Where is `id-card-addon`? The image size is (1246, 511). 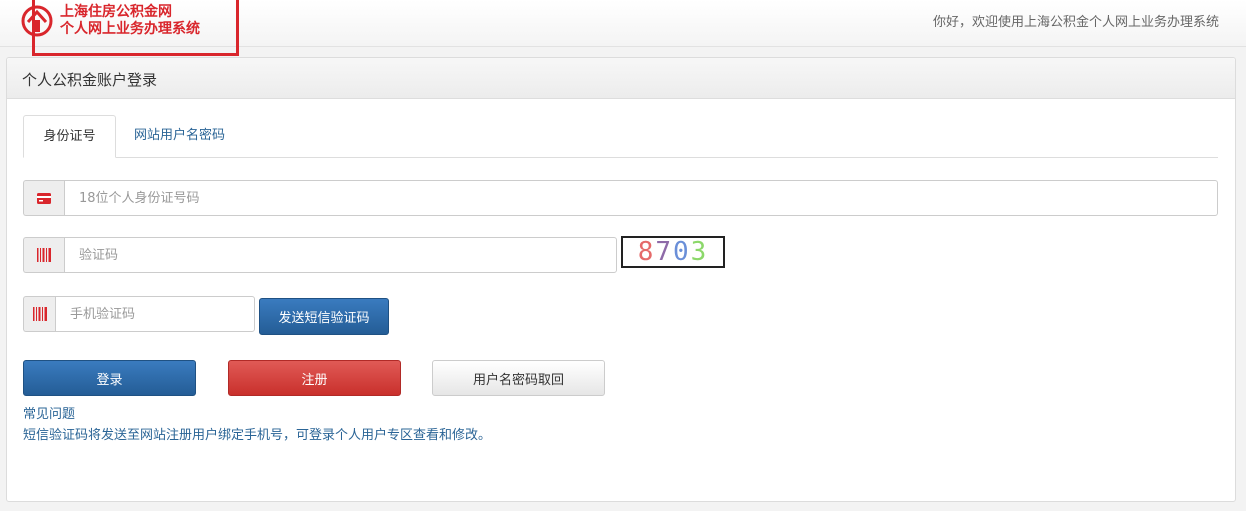
id-card-addon is located at coordinates (43, 198).